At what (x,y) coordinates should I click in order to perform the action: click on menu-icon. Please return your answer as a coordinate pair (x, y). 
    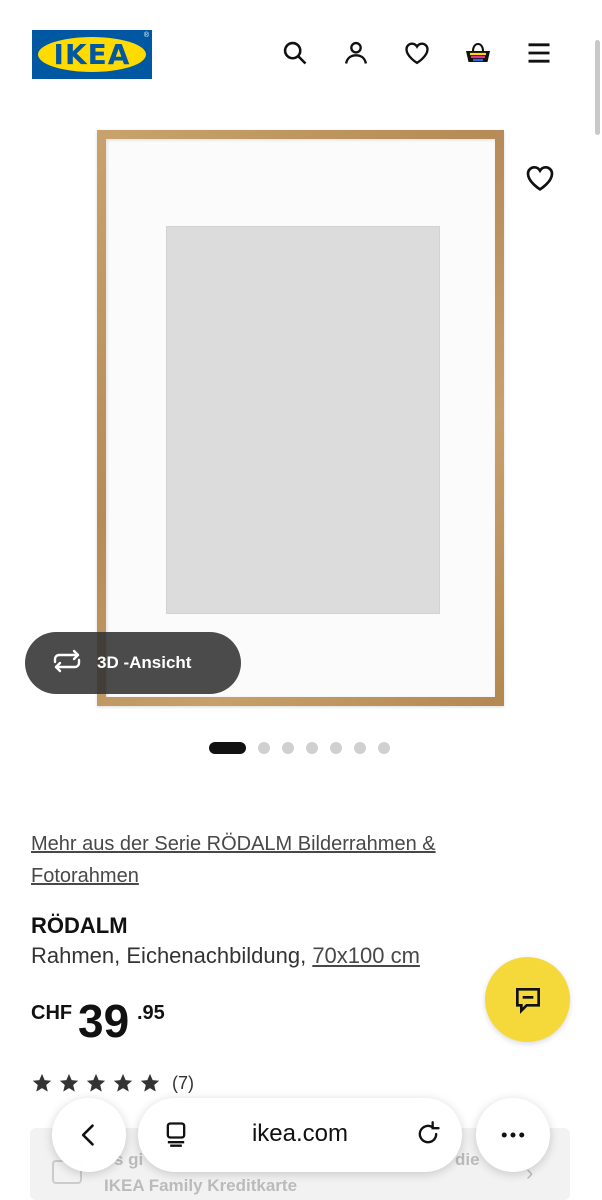
    Looking at the image, I should click on (539, 53).